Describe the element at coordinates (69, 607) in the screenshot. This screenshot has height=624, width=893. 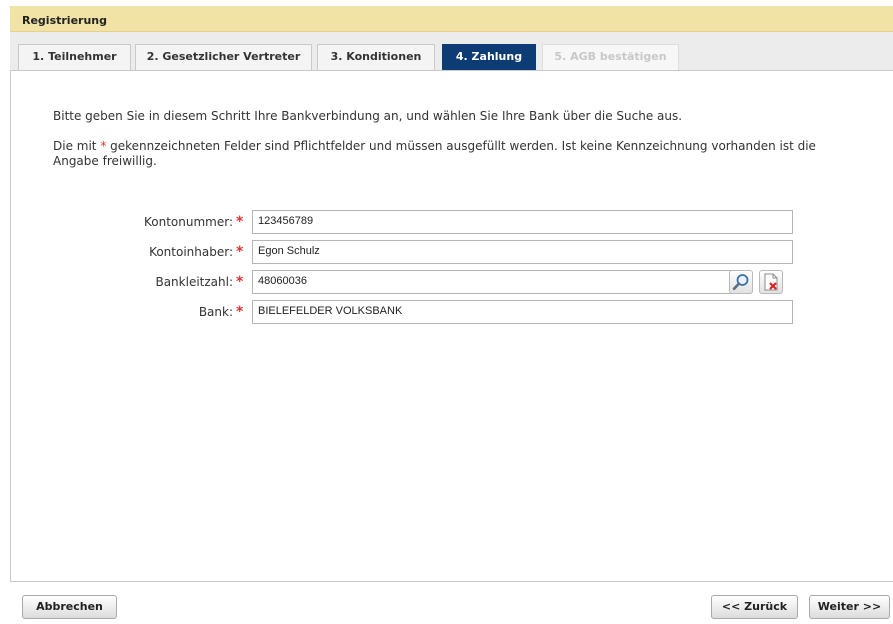
I see `cancel-button: Abbrechen` at that location.